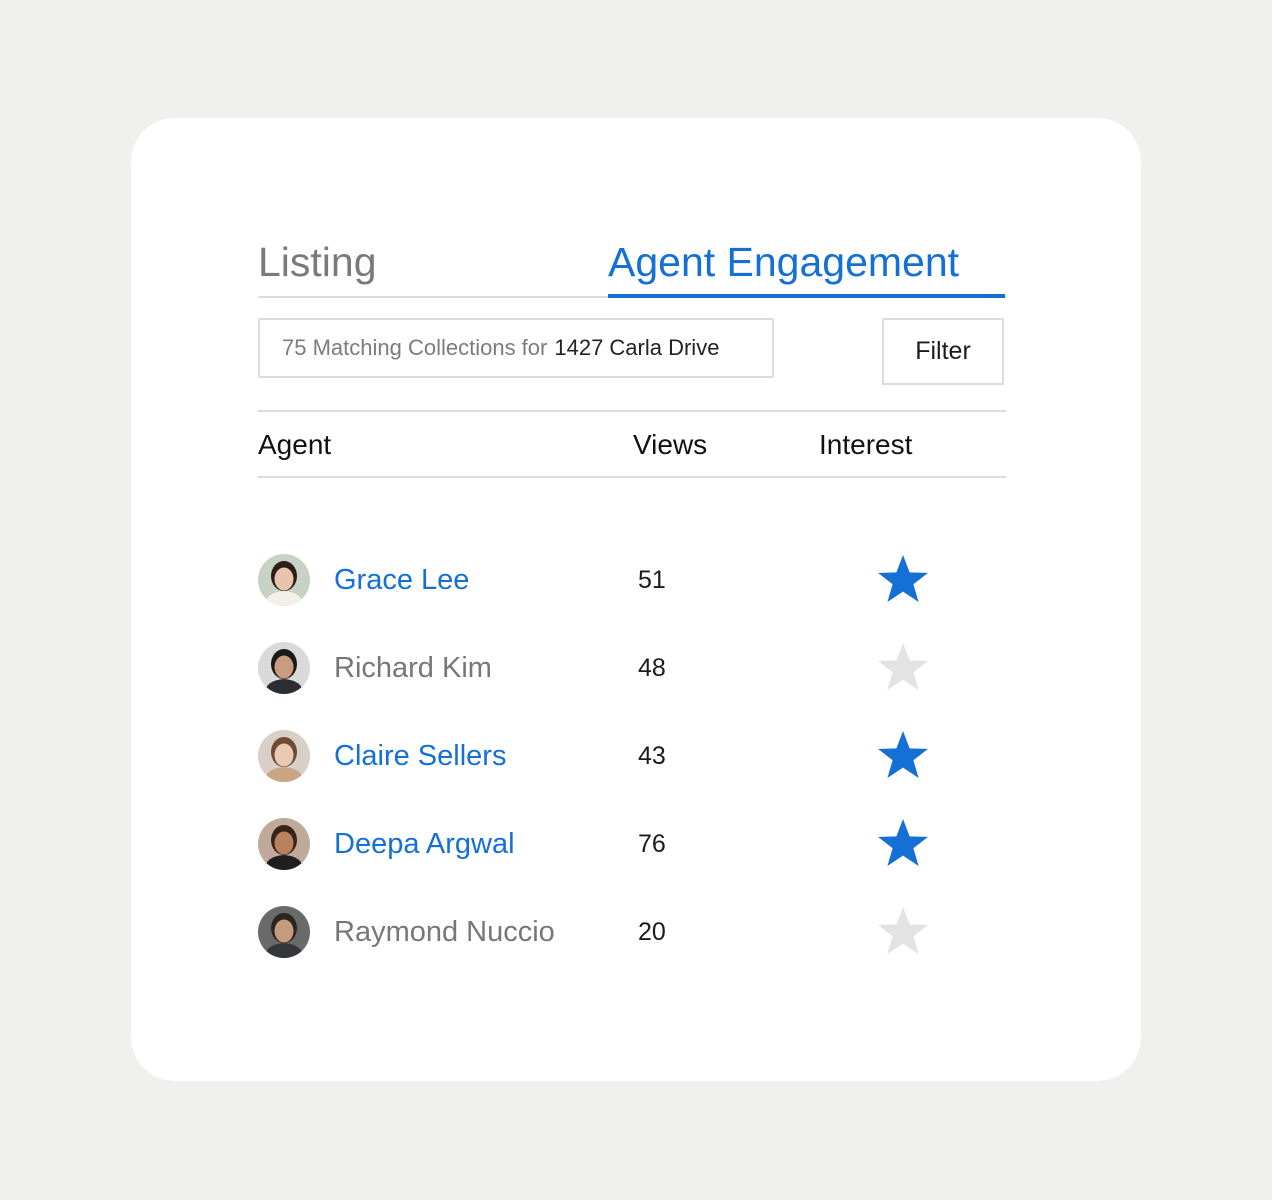 The image size is (1272, 1200). Describe the element at coordinates (424, 844) in the screenshot. I see `agent-name-link: Deepa Argwal` at that location.